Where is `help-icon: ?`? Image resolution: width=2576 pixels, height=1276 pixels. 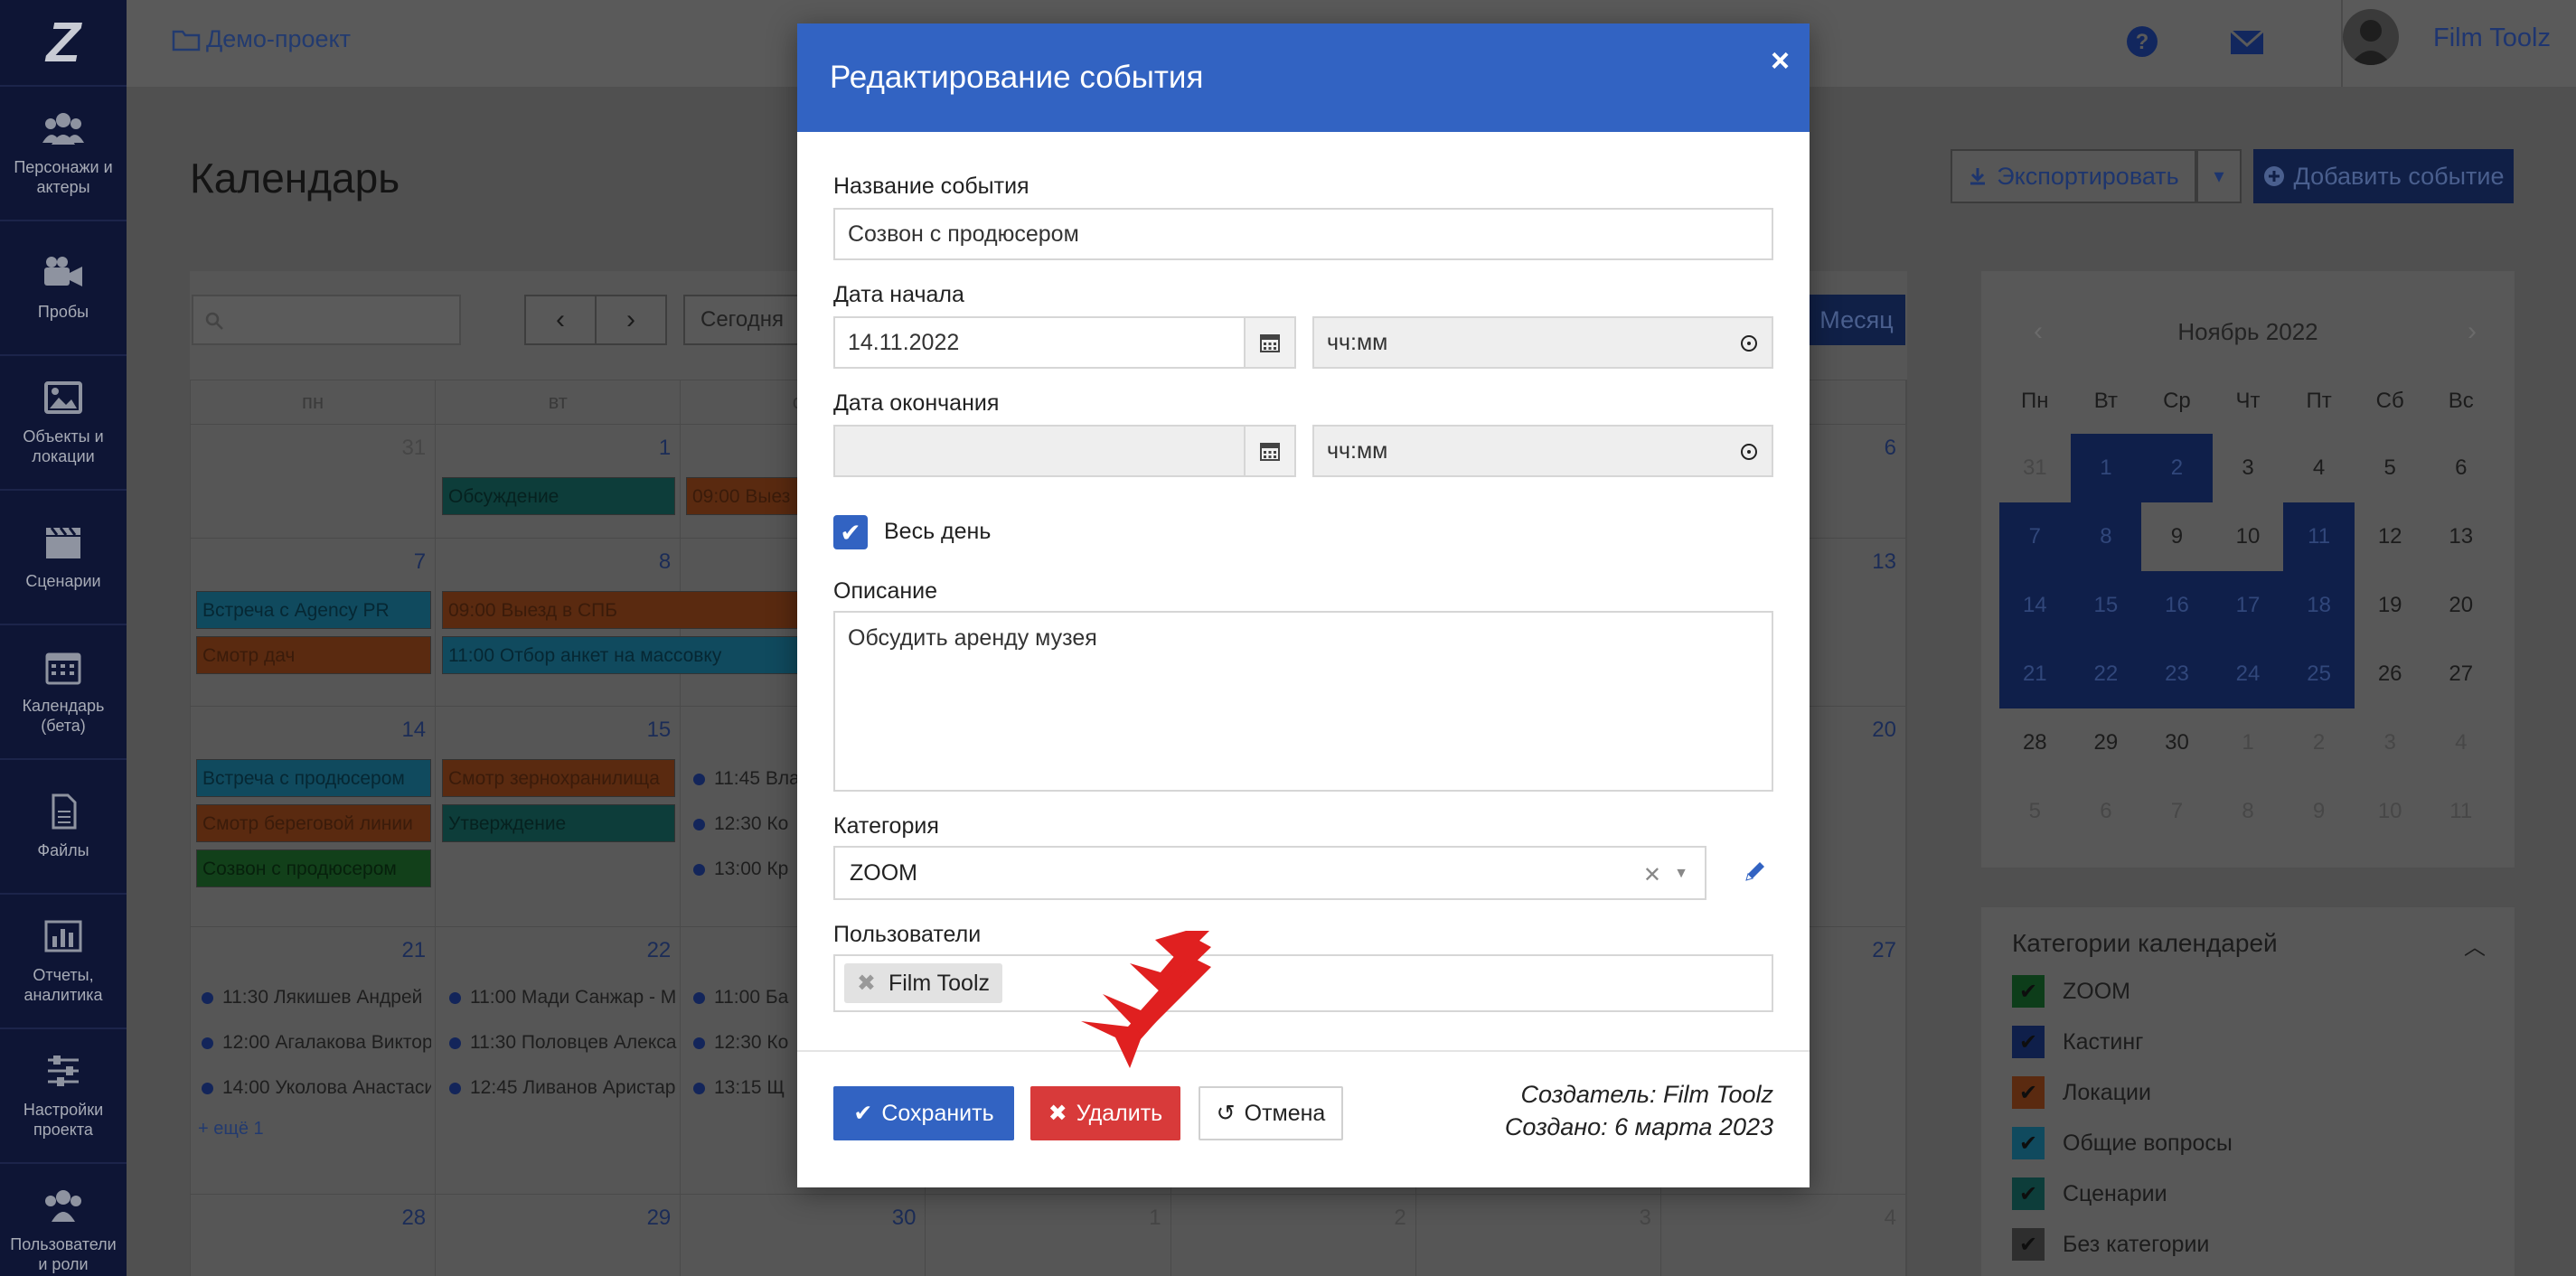
help-icon: ? is located at coordinates (2142, 41).